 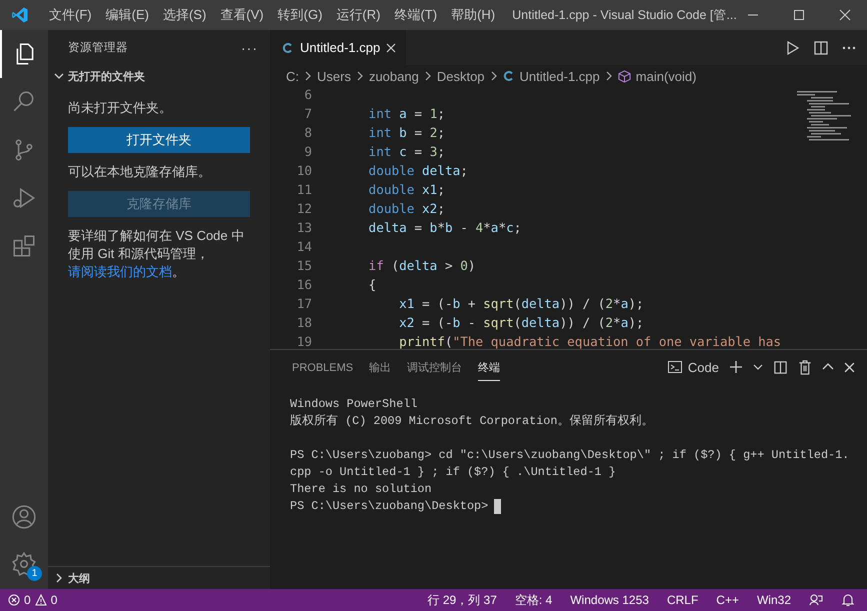 I want to click on code-line: int a = 1;, so click(x=406, y=113).